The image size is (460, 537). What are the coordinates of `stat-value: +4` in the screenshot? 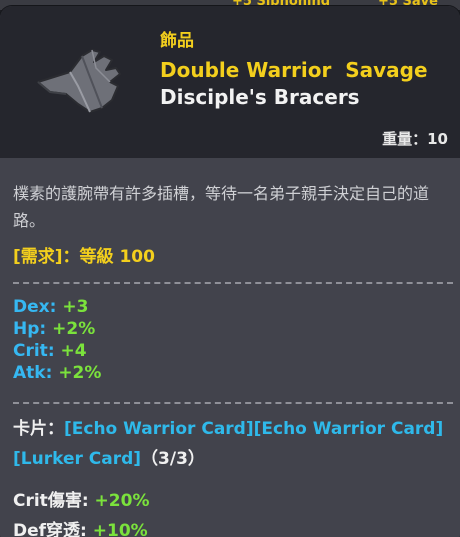 It's located at (73, 351).